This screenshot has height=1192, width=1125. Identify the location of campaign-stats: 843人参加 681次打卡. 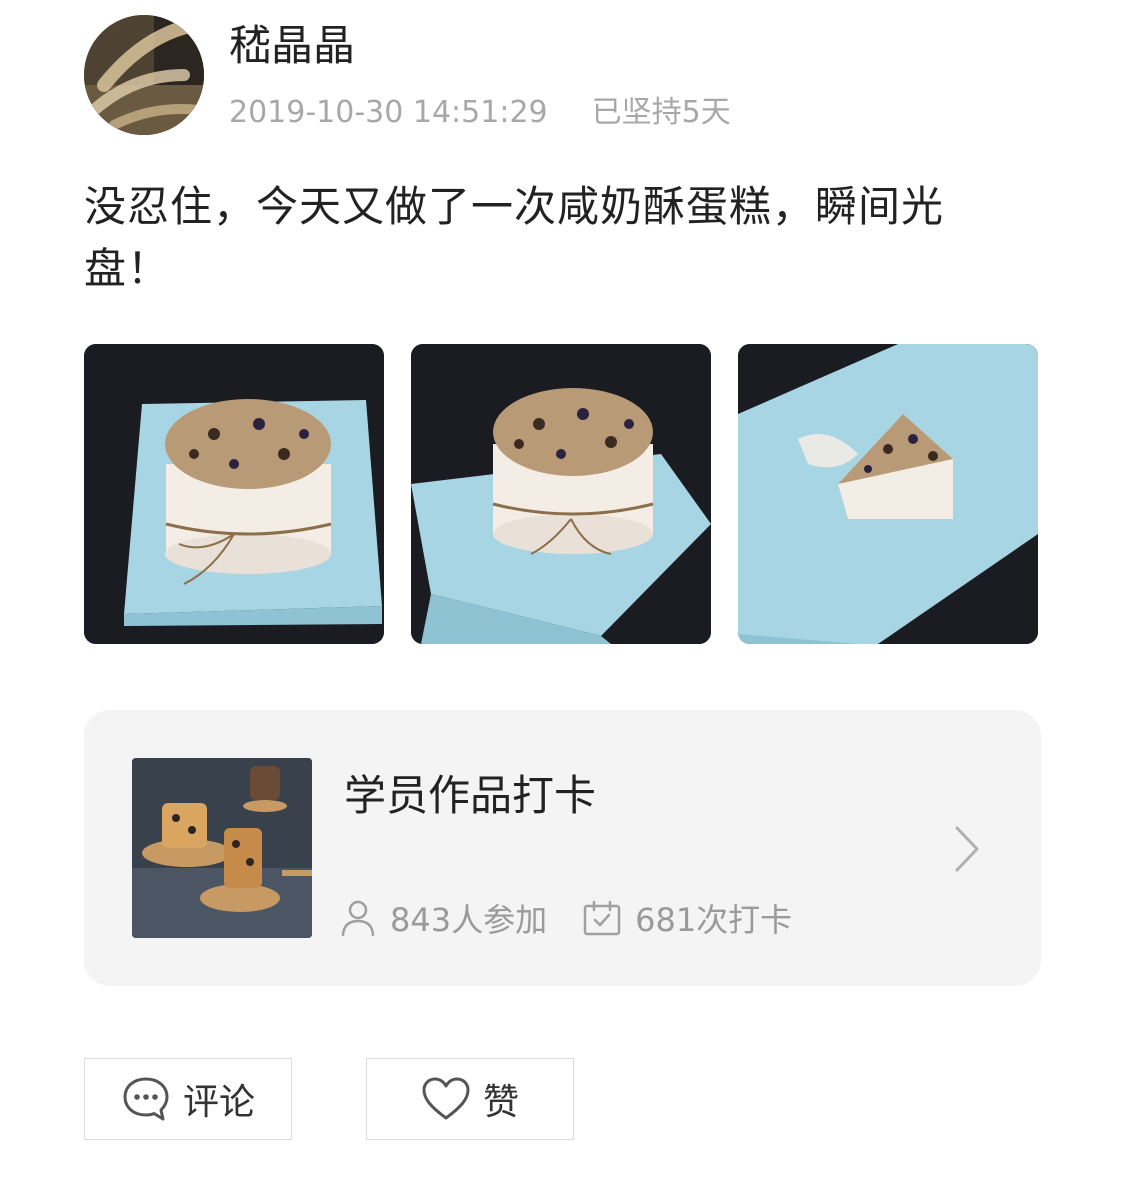
(566, 918).